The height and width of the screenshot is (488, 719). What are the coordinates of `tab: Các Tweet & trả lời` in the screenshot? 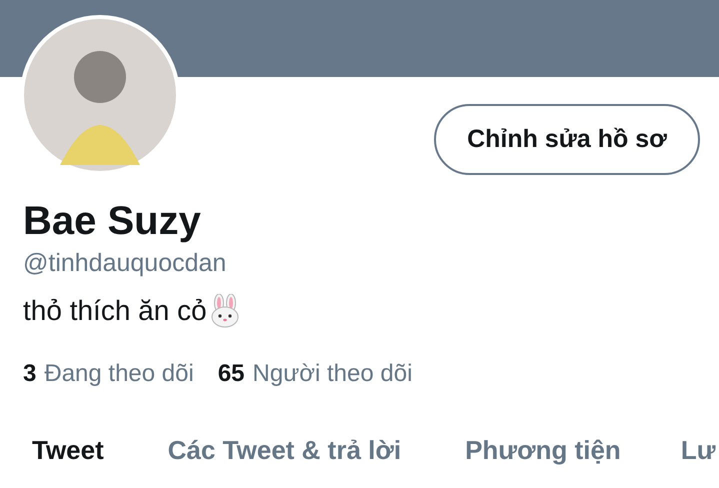 It's located at (285, 450).